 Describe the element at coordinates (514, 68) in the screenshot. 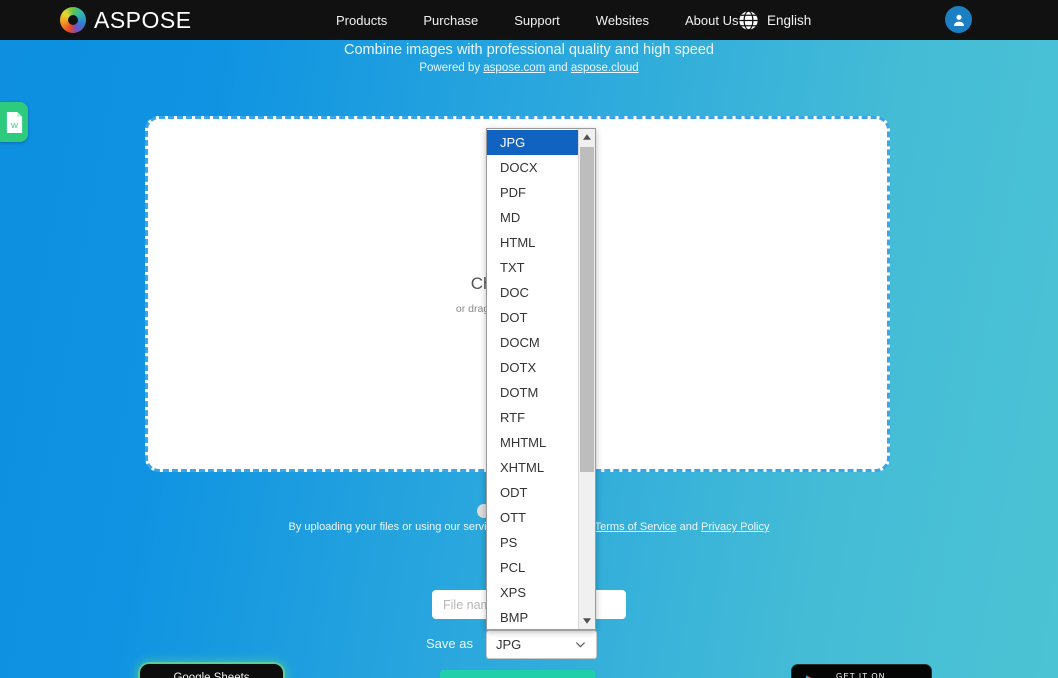

I see `aspose-com-link: aspose.com` at that location.